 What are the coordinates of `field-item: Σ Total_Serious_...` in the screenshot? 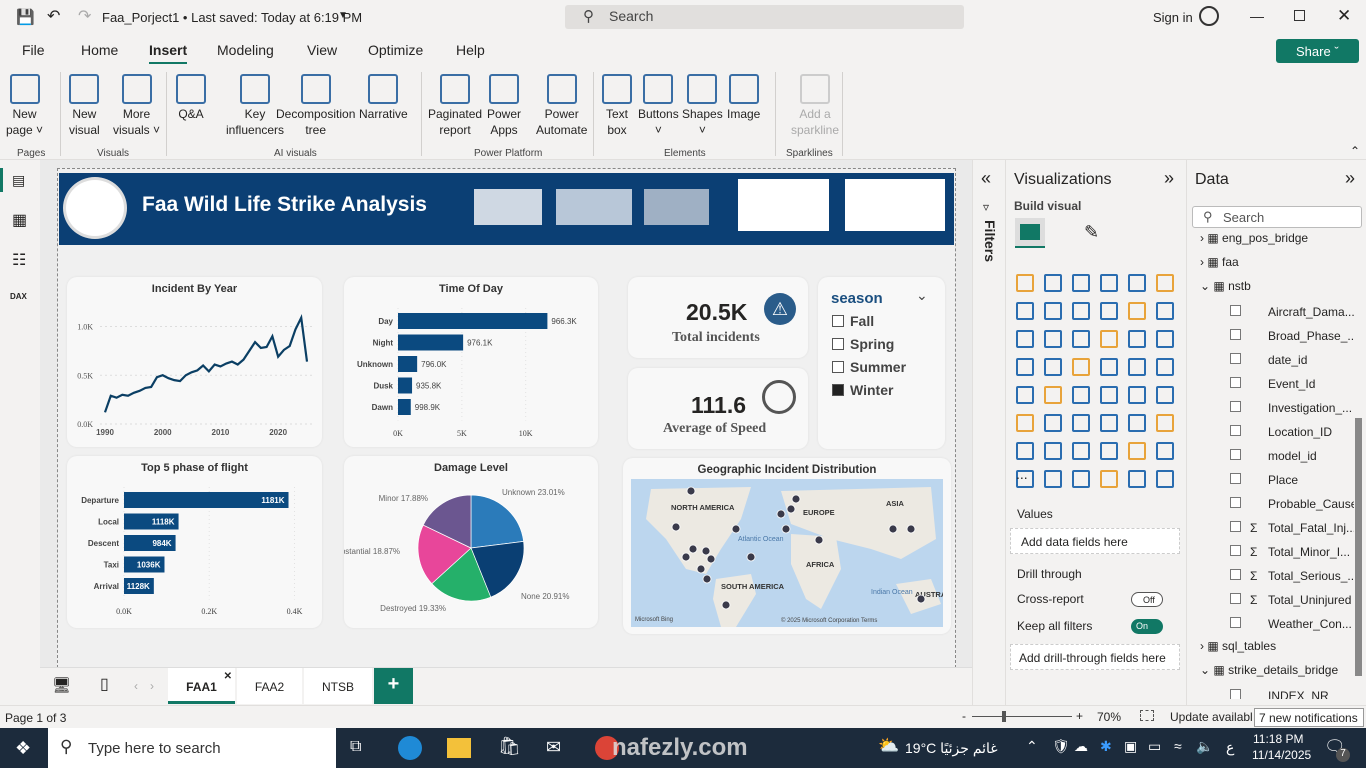 It's located at (1292, 578).